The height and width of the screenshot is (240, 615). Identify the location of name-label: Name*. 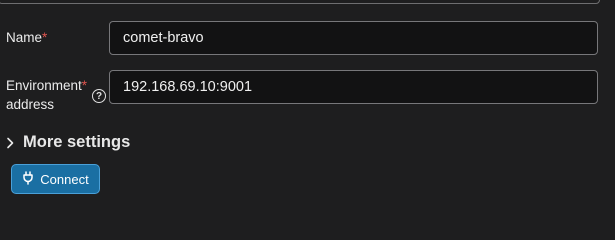
(26, 38).